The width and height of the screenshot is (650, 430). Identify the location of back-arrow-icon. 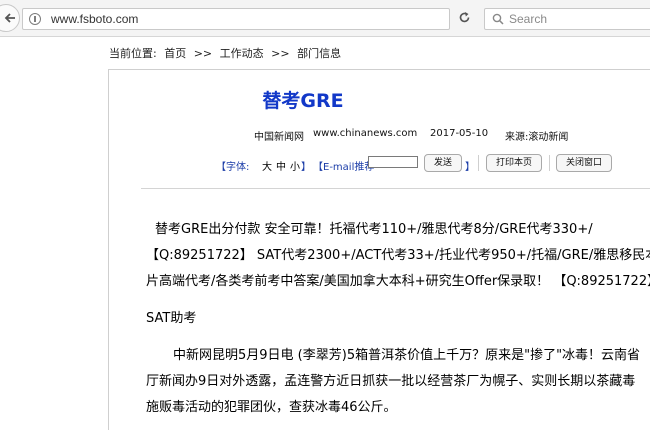
(9, 18).